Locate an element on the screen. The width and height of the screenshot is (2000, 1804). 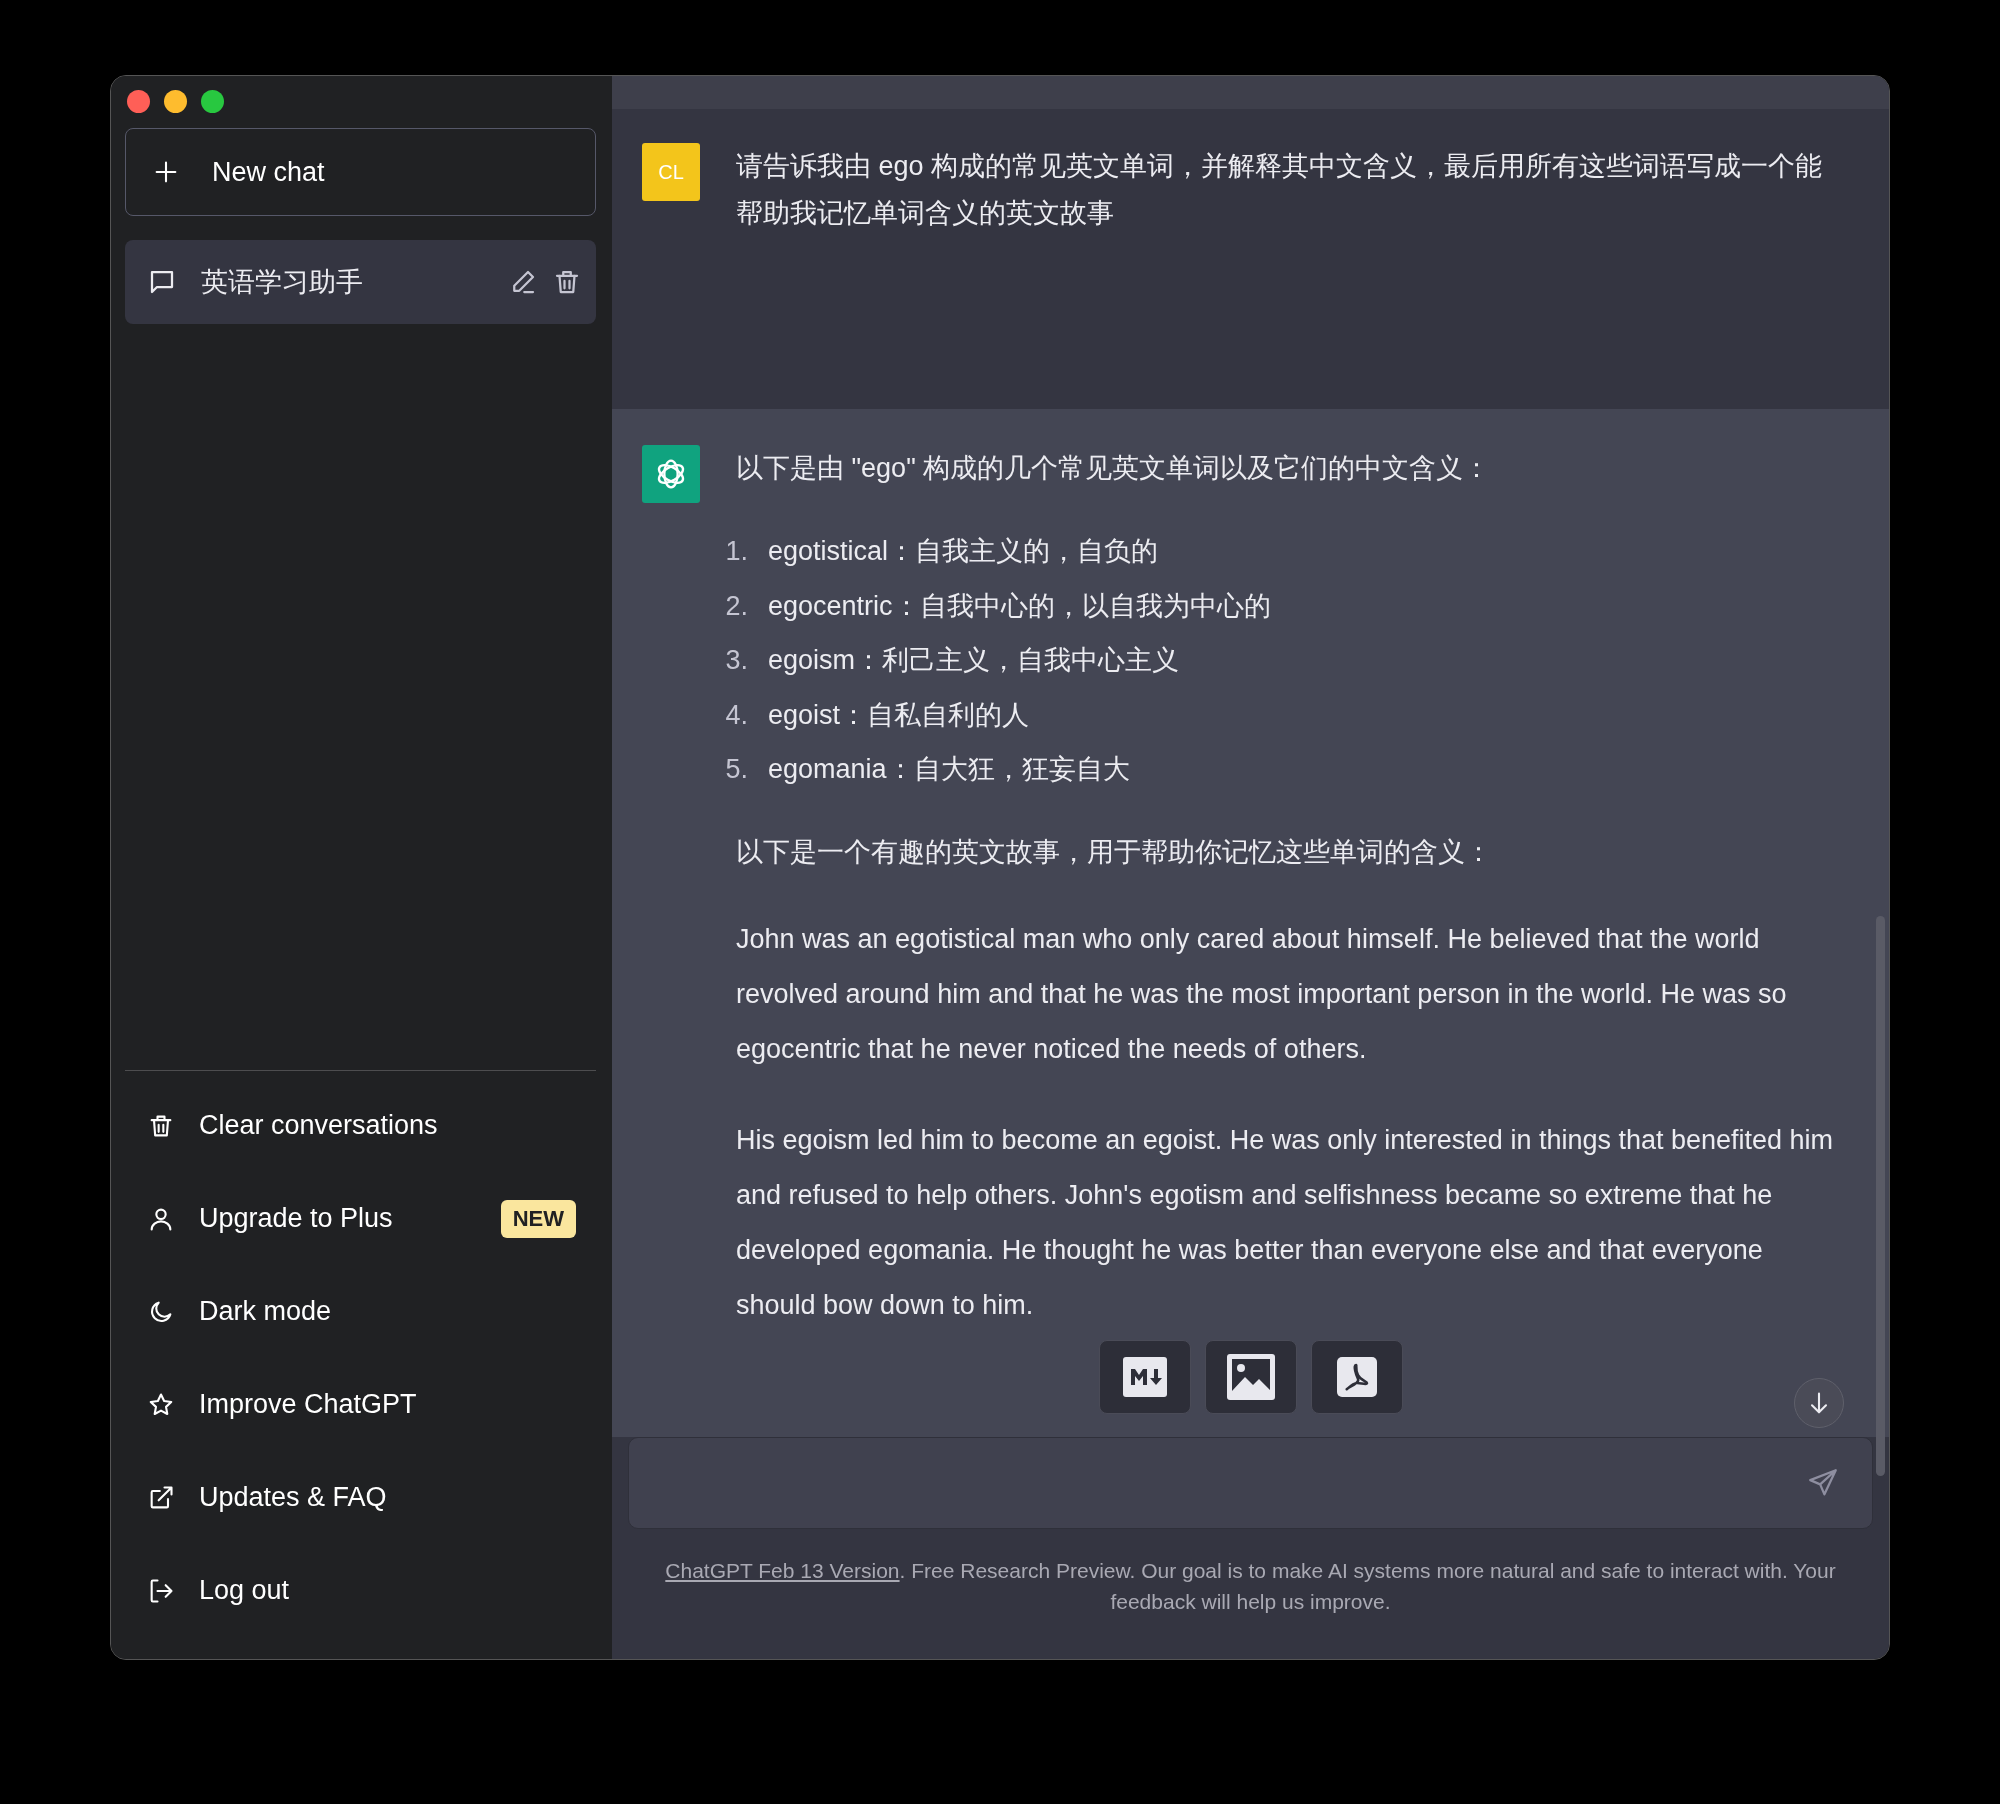
list-number: 5. is located at coordinates (736, 769).